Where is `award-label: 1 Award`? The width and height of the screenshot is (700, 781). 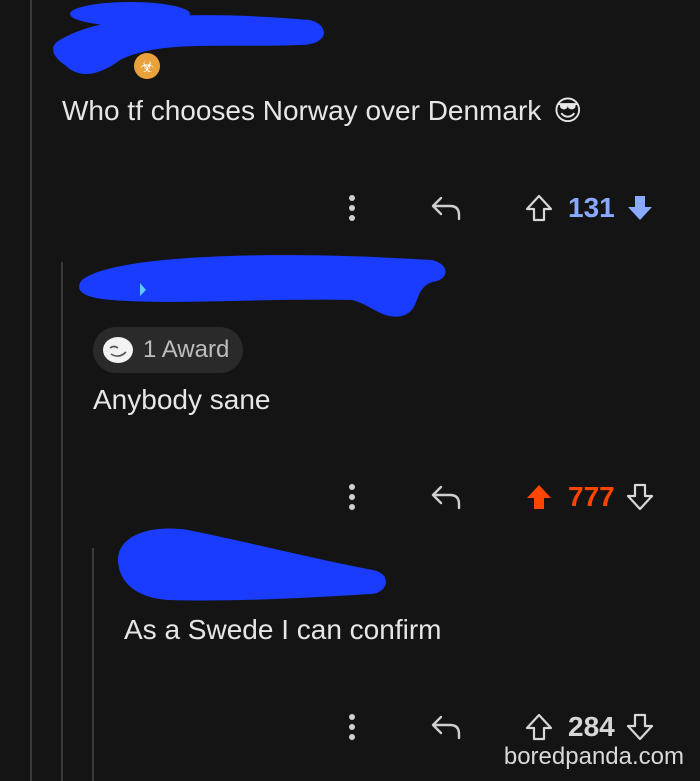
award-label: 1 Award is located at coordinates (186, 349).